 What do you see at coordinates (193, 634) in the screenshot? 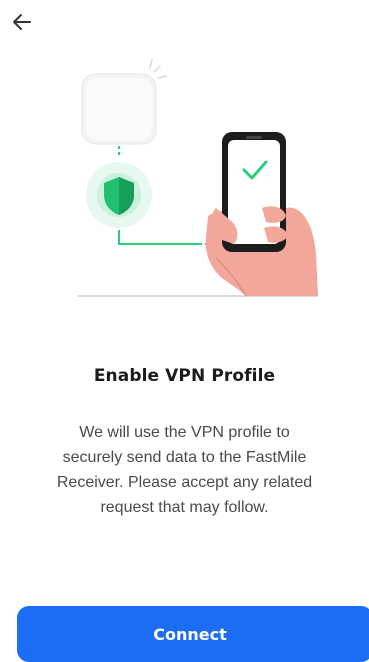
I see `connect-button: Connect` at bounding box center [193, 634].